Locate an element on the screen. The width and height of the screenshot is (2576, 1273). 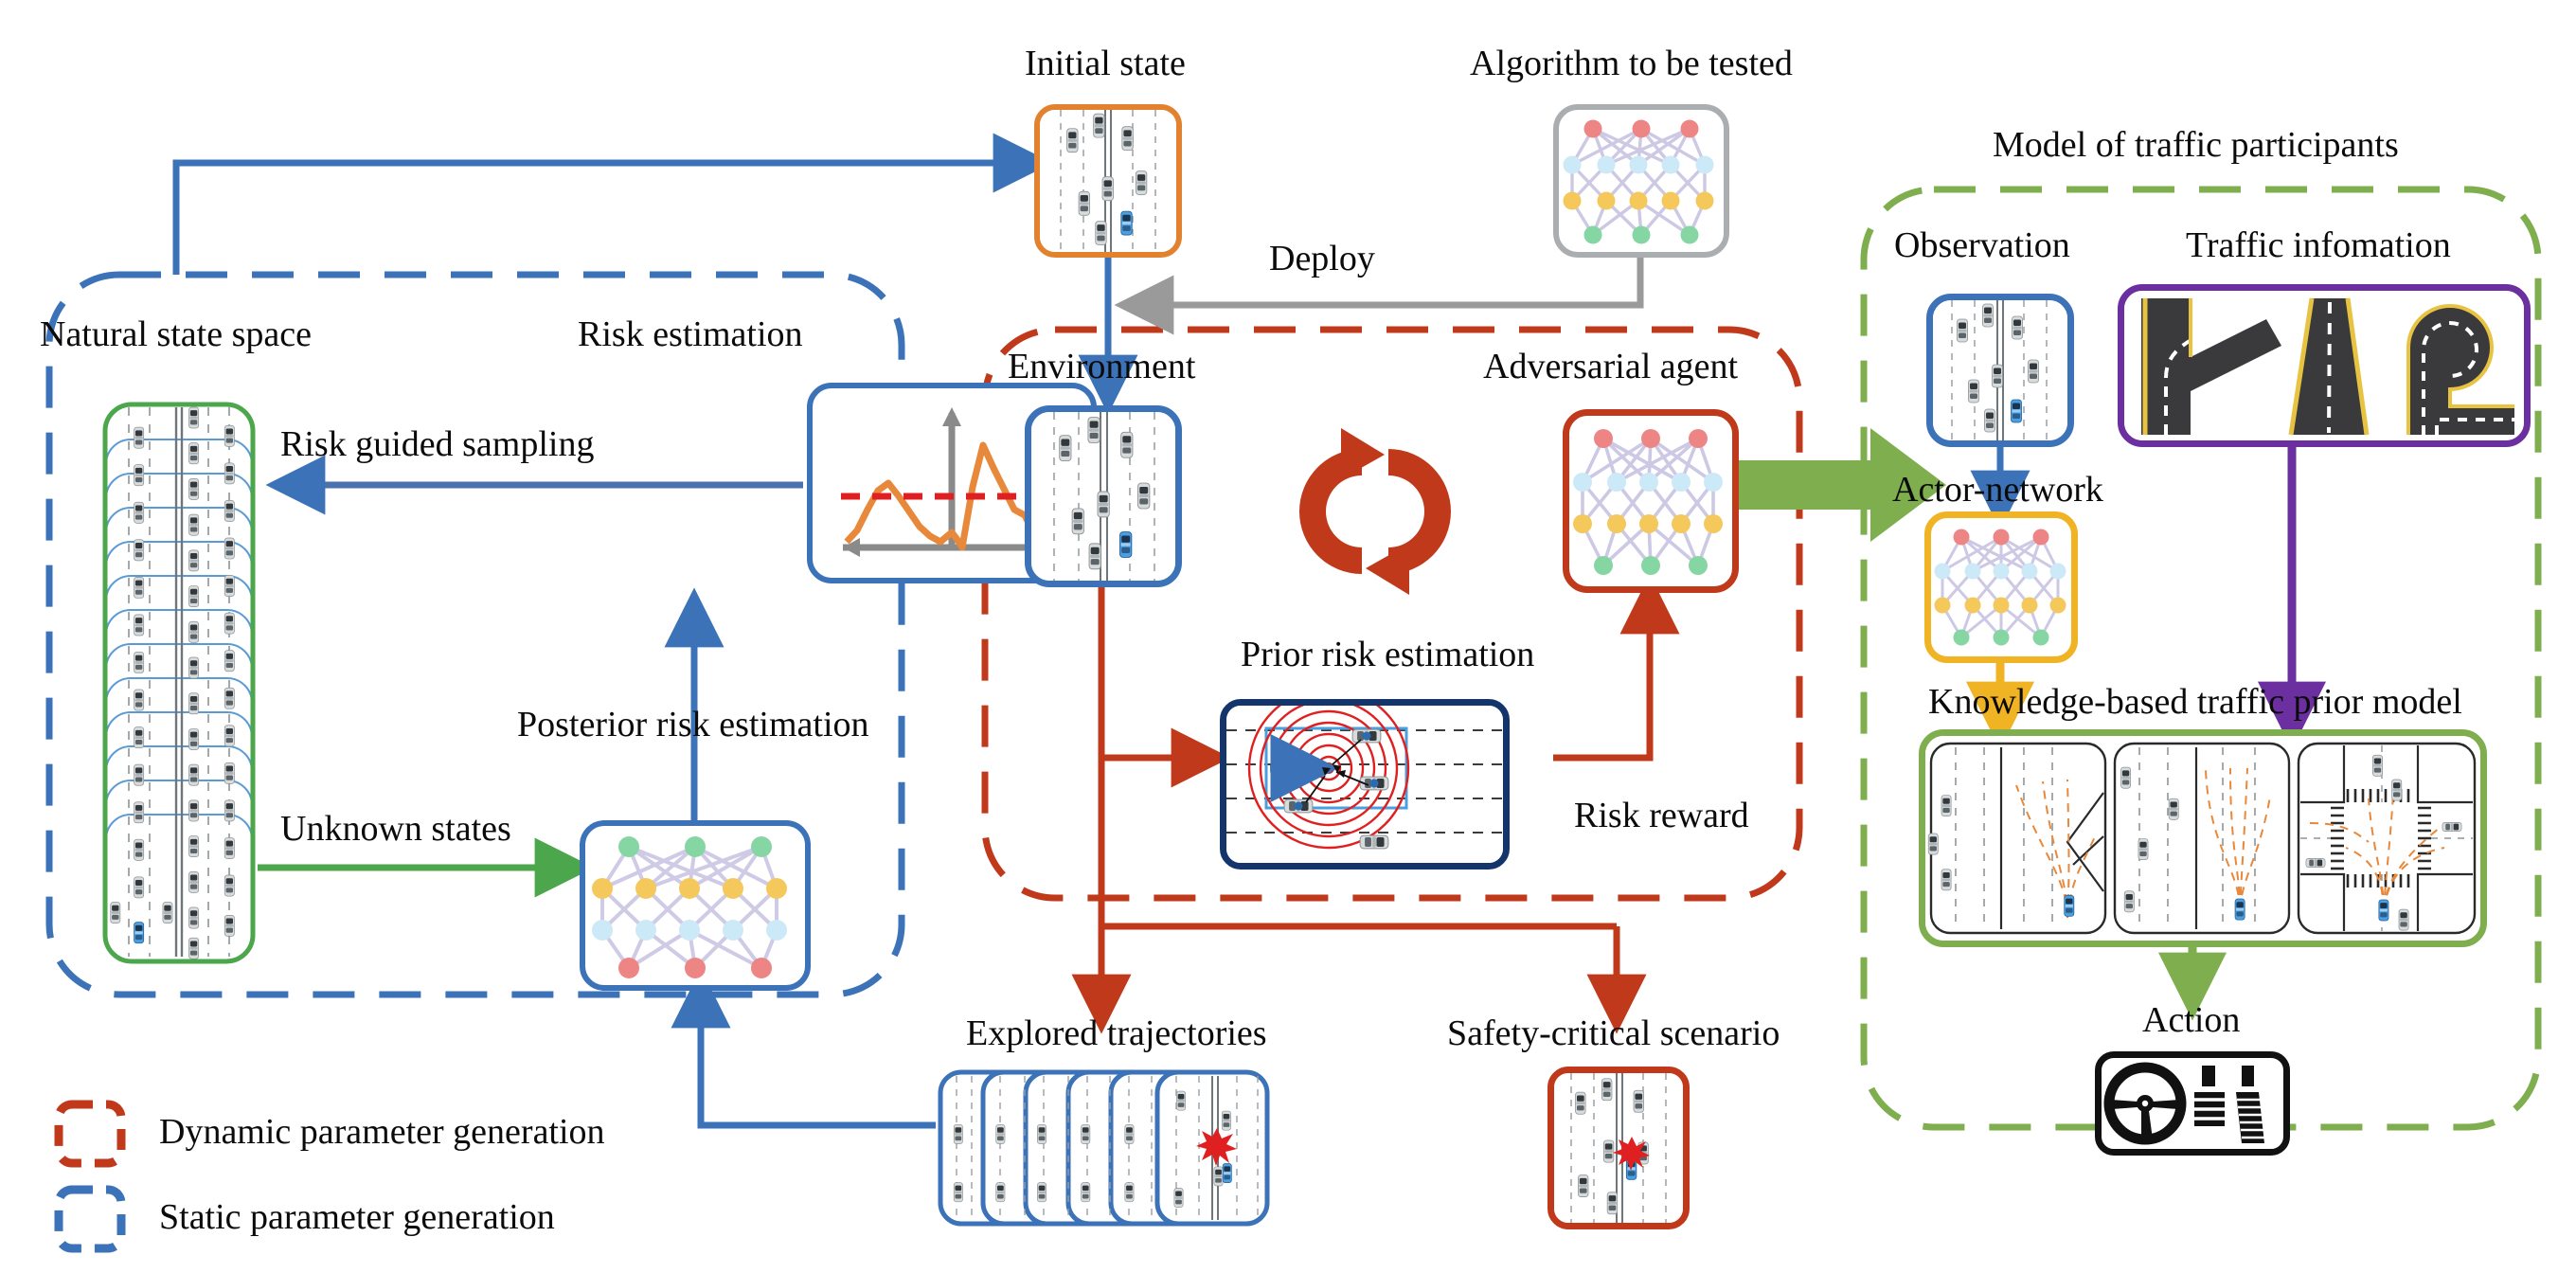
natural-state-space-stack is located at coordinates (179, 680).